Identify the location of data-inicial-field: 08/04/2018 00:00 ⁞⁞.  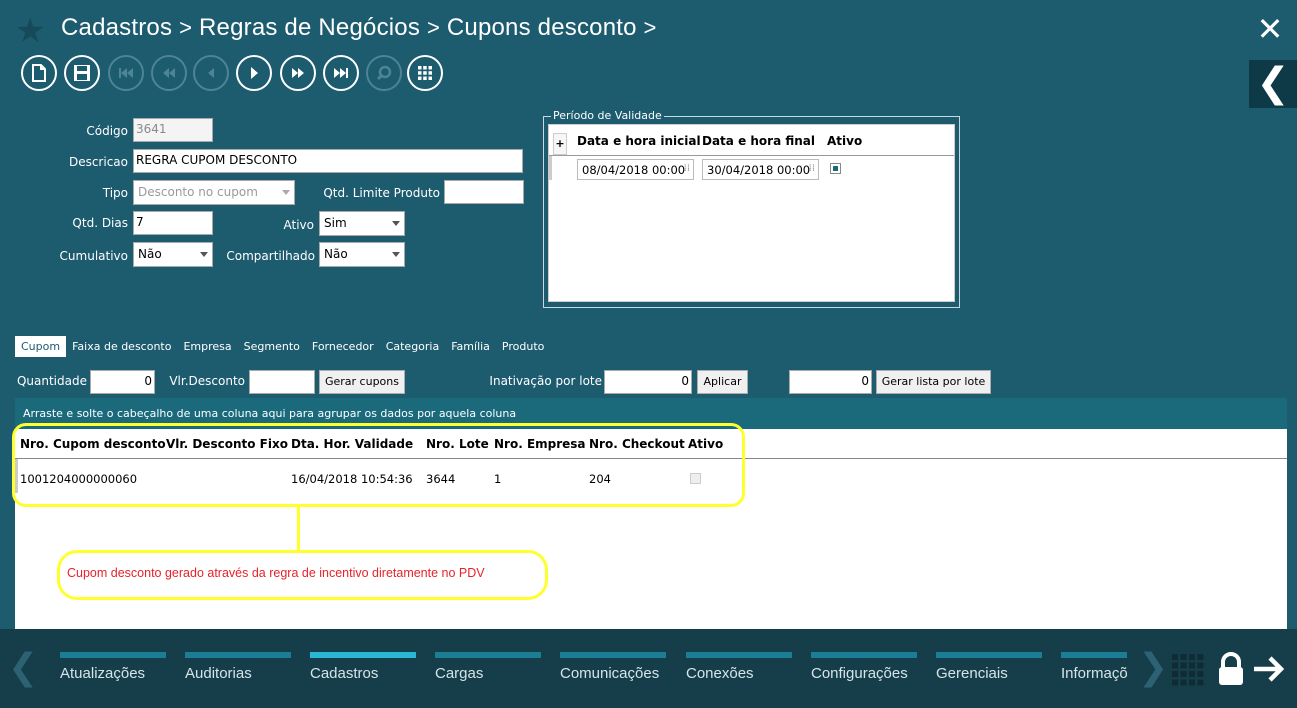
(635, 169).